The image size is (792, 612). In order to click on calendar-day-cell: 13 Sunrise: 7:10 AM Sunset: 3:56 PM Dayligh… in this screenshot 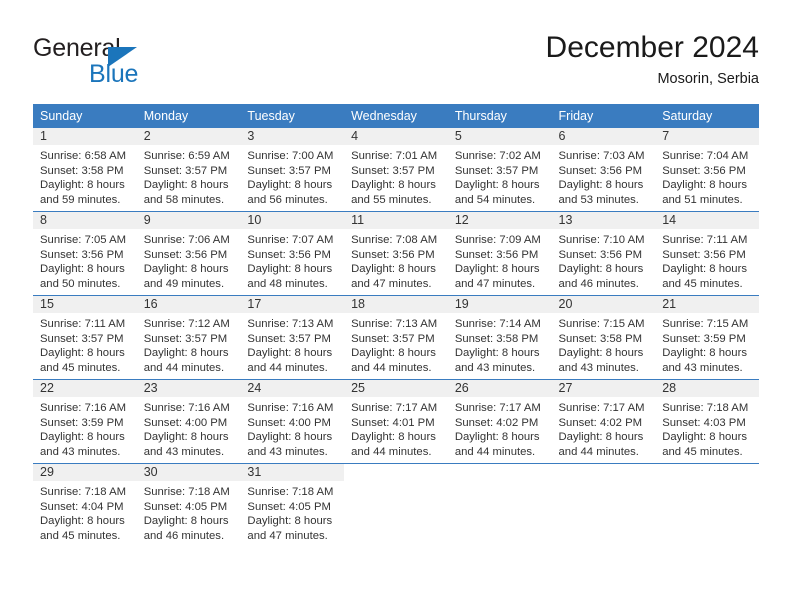, I will do `click(603, 253)`.